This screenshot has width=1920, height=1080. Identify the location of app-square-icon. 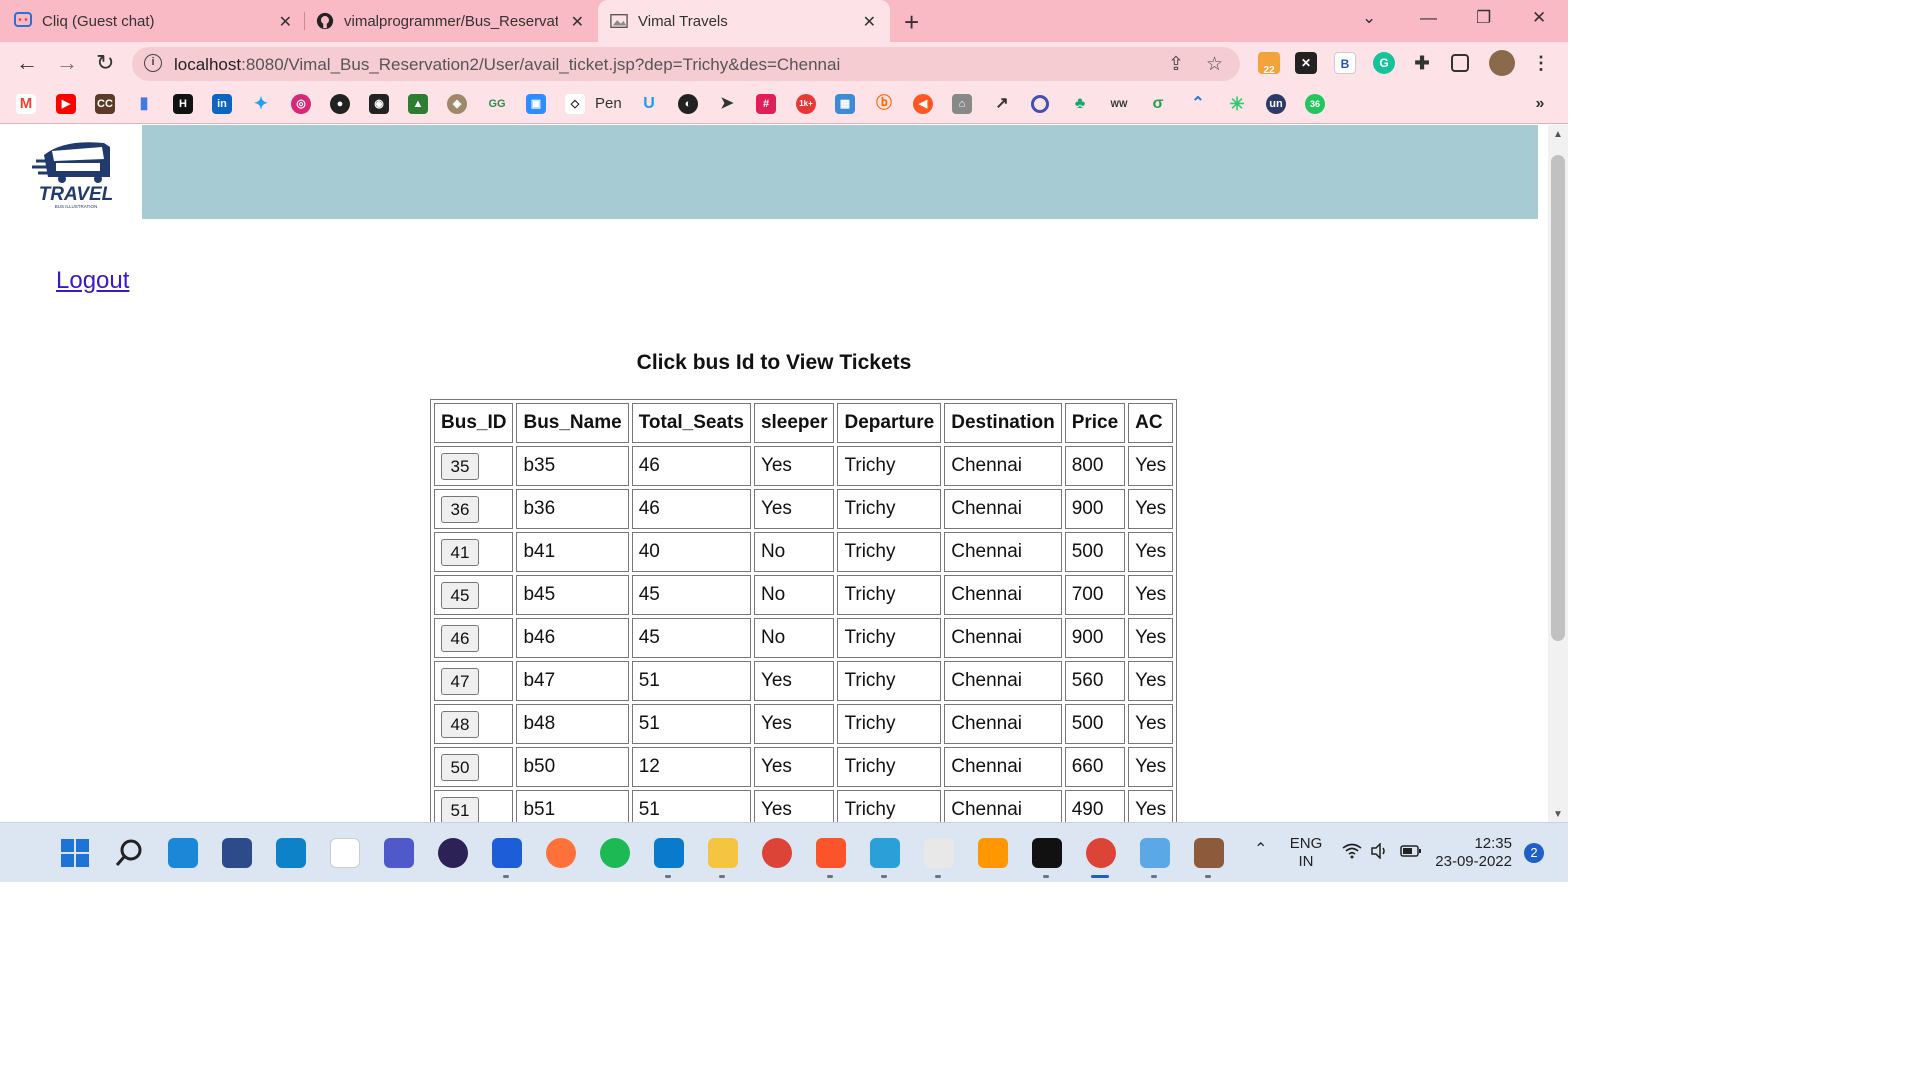
(291, 853).